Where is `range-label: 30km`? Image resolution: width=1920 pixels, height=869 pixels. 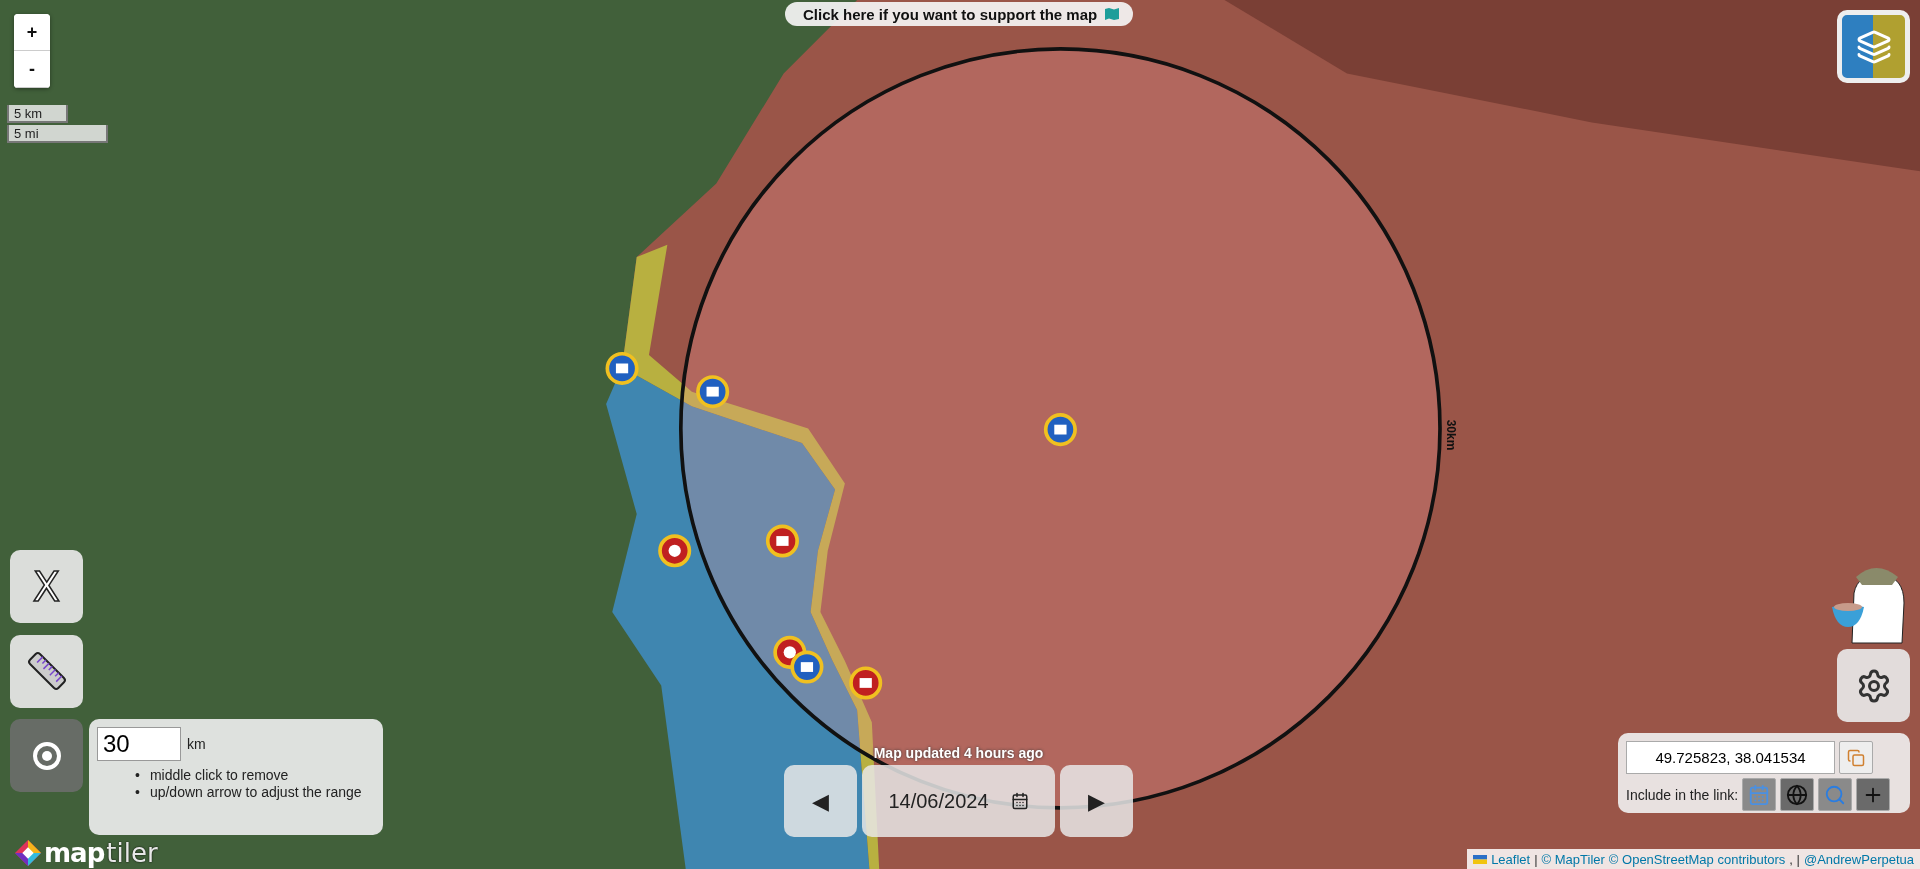 range-label: 30km is located at coordinates (1451, 435).